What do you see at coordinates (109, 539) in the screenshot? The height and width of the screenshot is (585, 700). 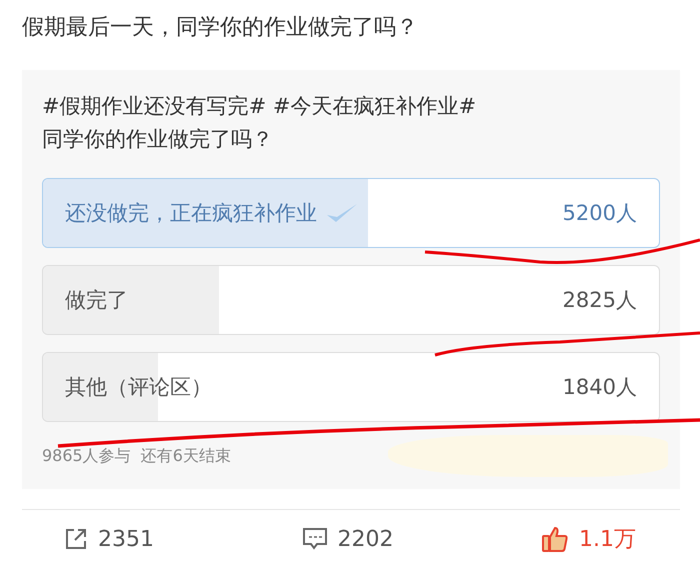 I see `share-button: 2351` at bounding box center [109, 539].